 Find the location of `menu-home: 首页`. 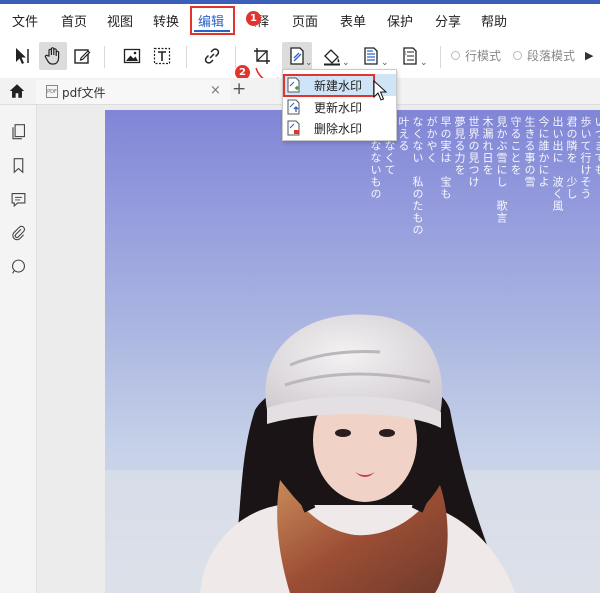

menu-home: 首页 is located at coordinates (74, 20).